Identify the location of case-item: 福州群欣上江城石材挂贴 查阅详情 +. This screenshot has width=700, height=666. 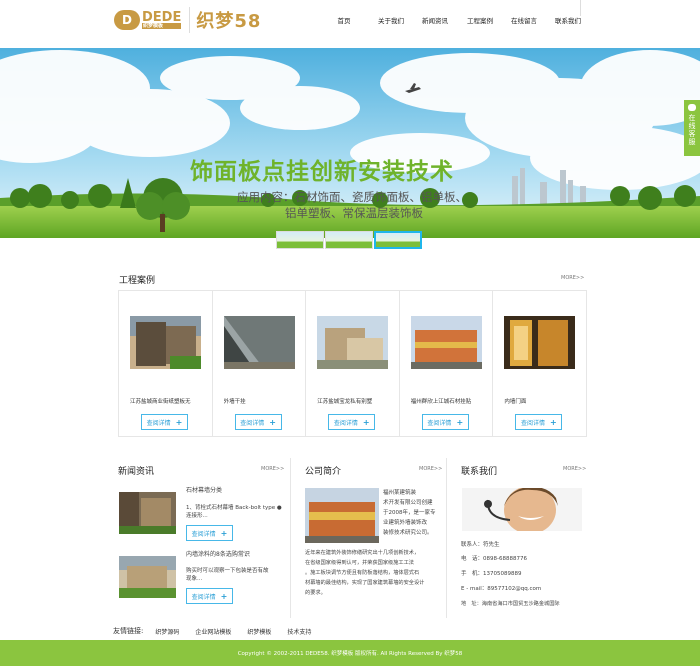
(447, 363).